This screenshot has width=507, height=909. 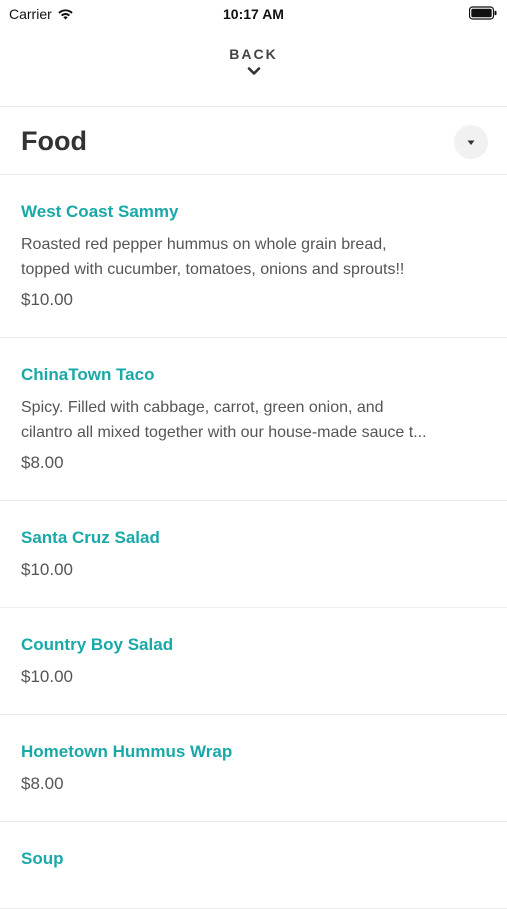 I want to click on menu-item-name: West Coast Sammy, so click(x=100, y=211).